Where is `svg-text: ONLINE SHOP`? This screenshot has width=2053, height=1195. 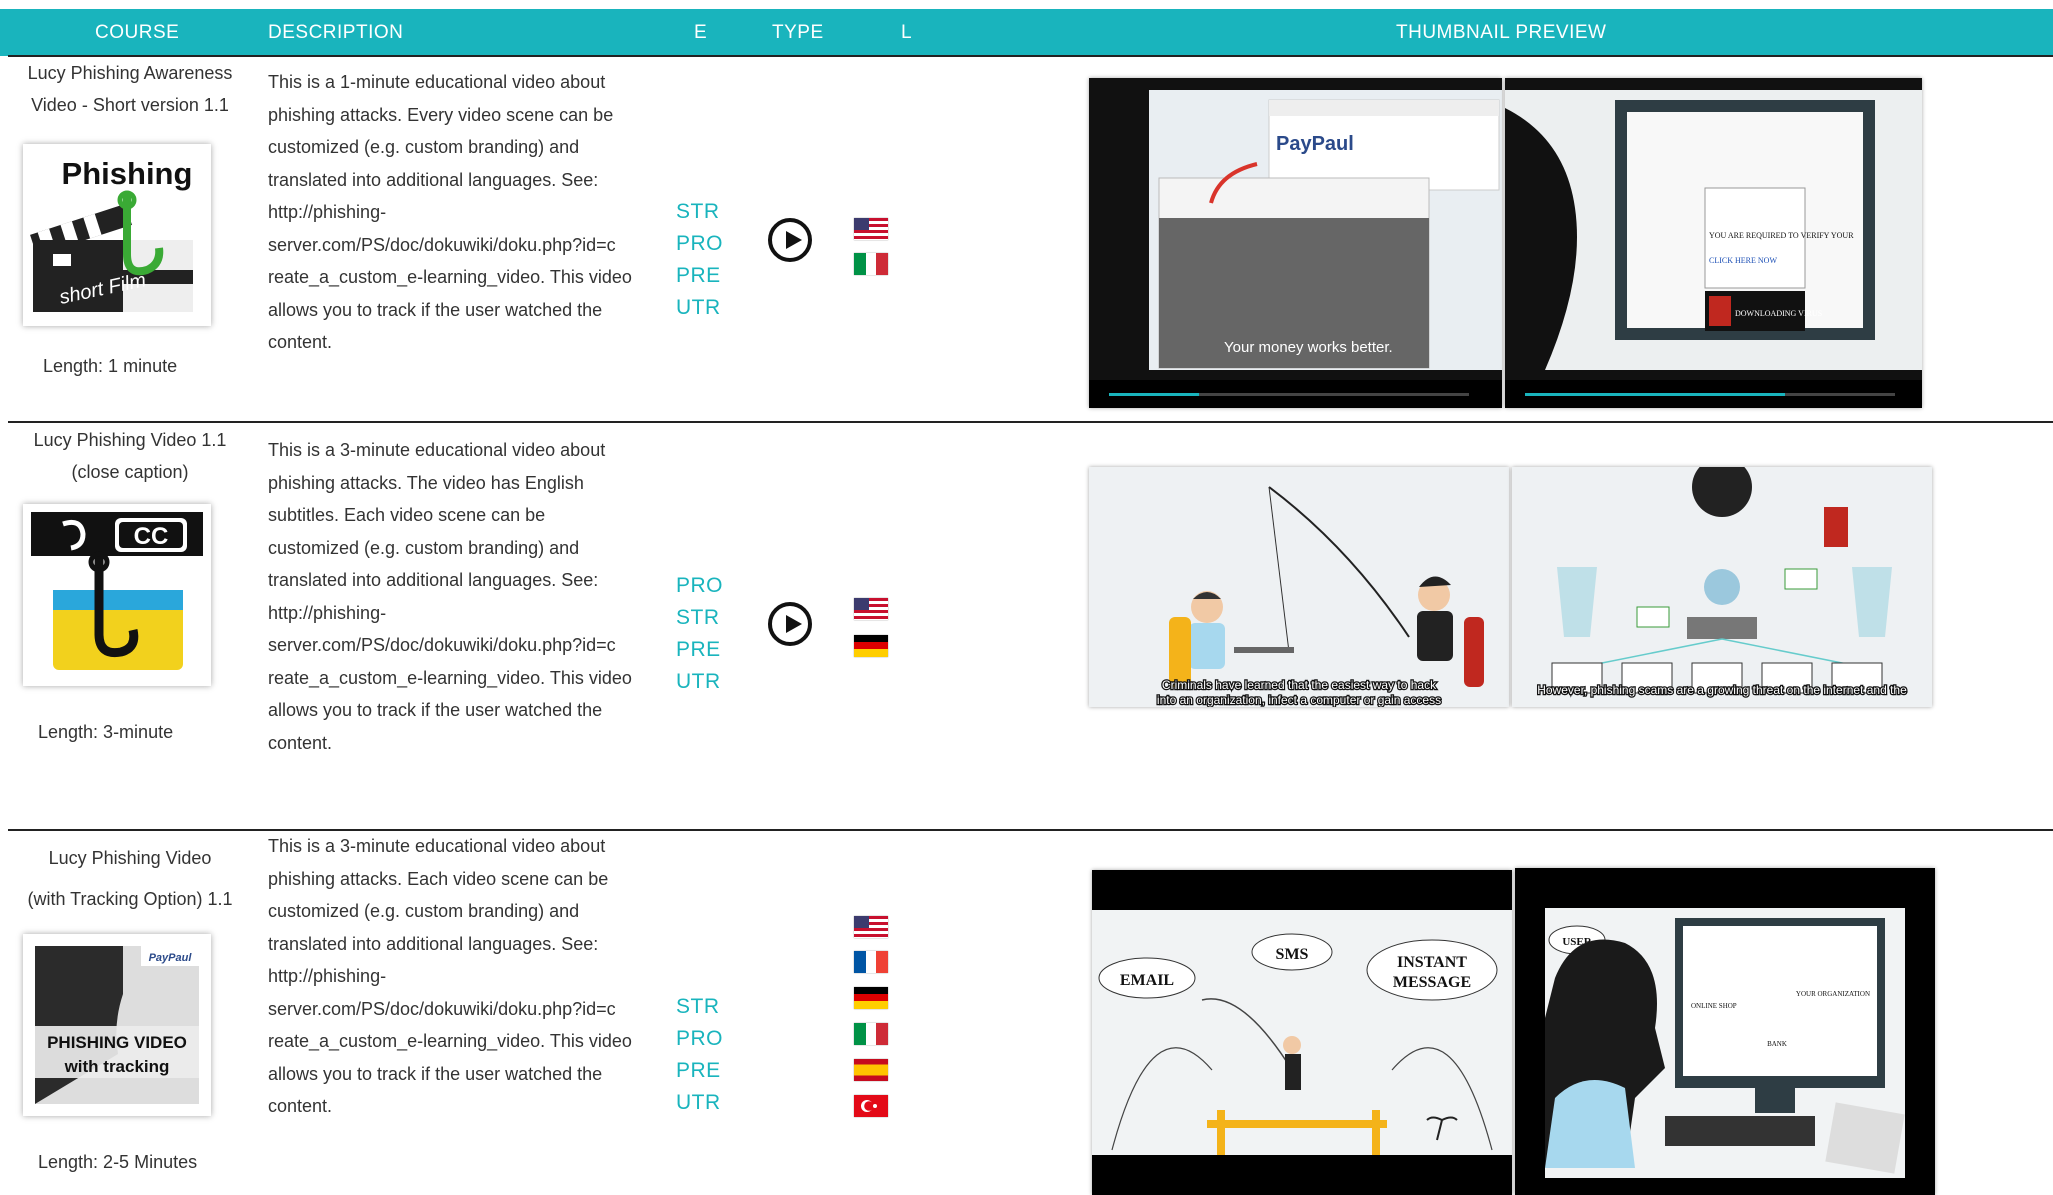 svg-text: ONLINE SHOP is located at coordinates (1714, 1006).